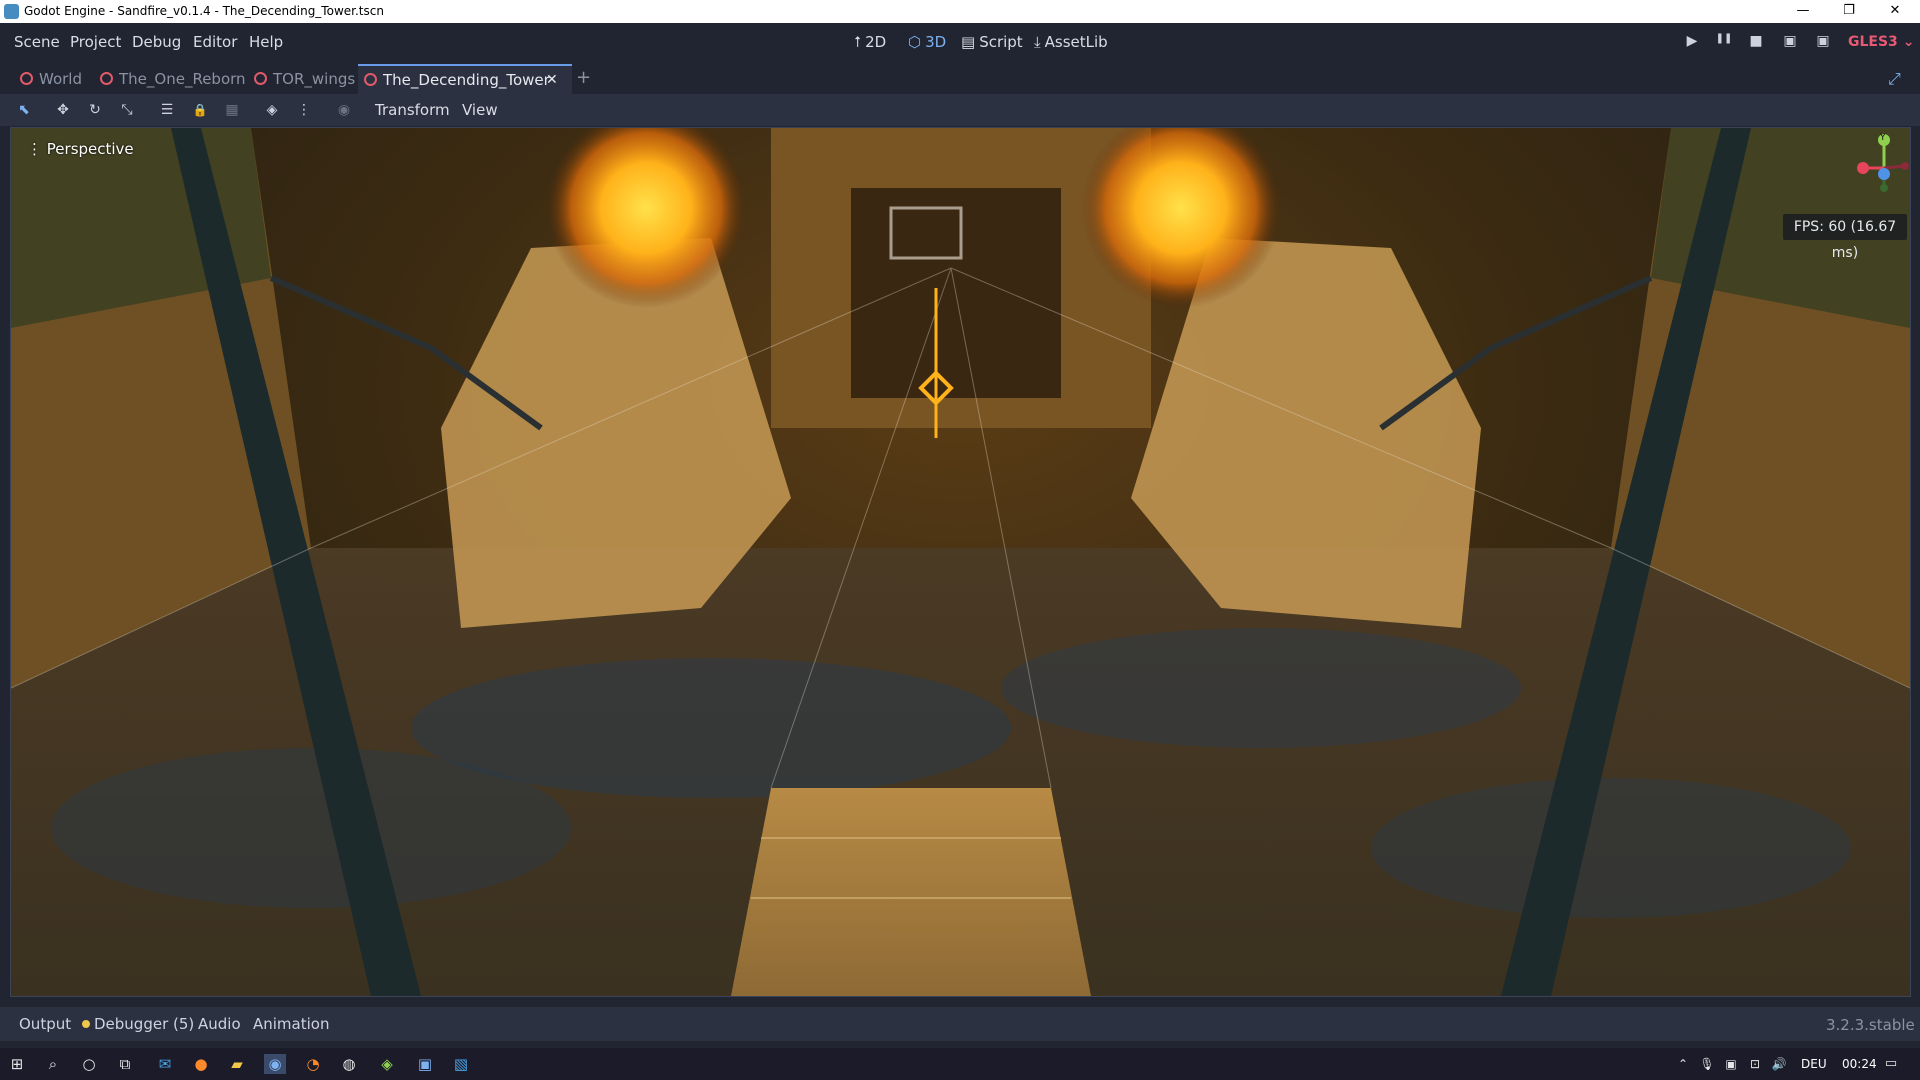 The height and width of the screenshot is (1080, 1920). What do you see at coordinates (86, 1024) in the screenshot?
I see `warning-dot-icon` at bounding box center [86, 1024].